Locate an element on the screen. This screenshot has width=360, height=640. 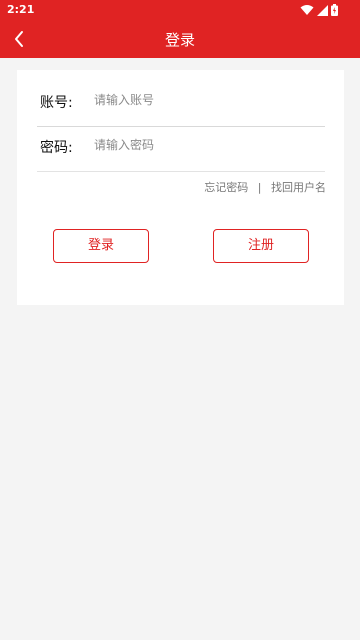
wifi-icon is located at coordinates (307, 10).